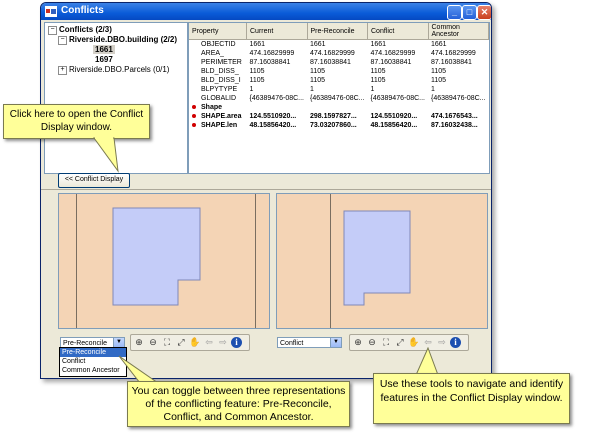  I want to click on property-row: OBJECTID 1661 1661 1661 1661, so click(339, 45).